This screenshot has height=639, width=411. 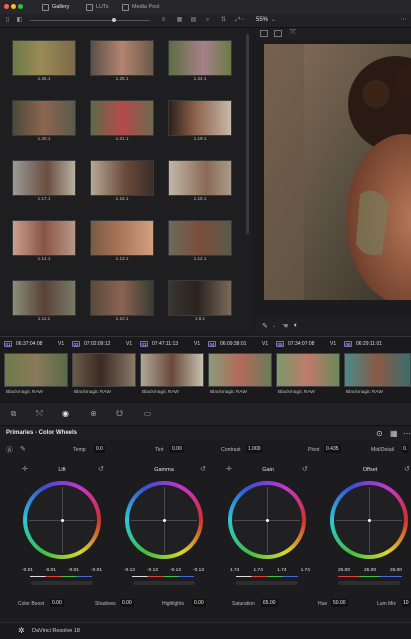 I want to click on audio-icon: 🔈︎, so click(x=296, y=326).